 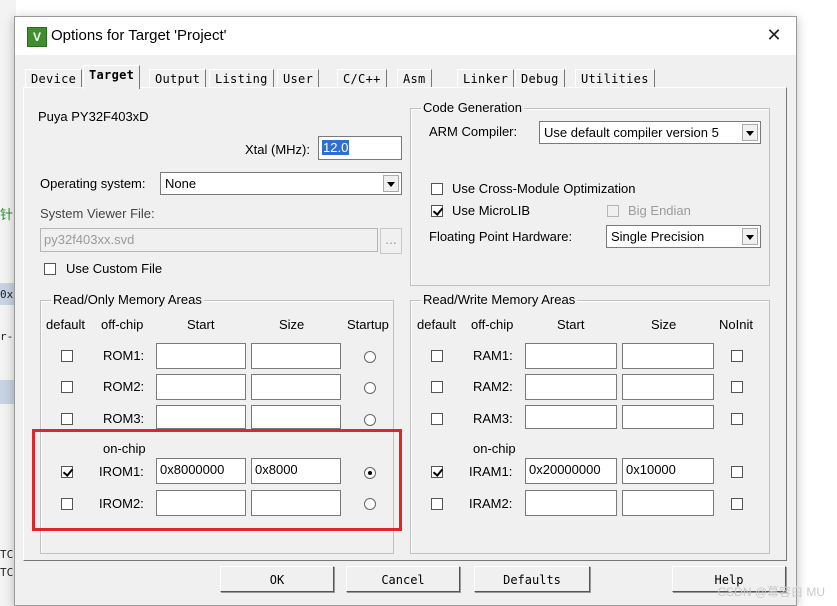 I want to click on ok-button: OK, so click(x=277, y=579).